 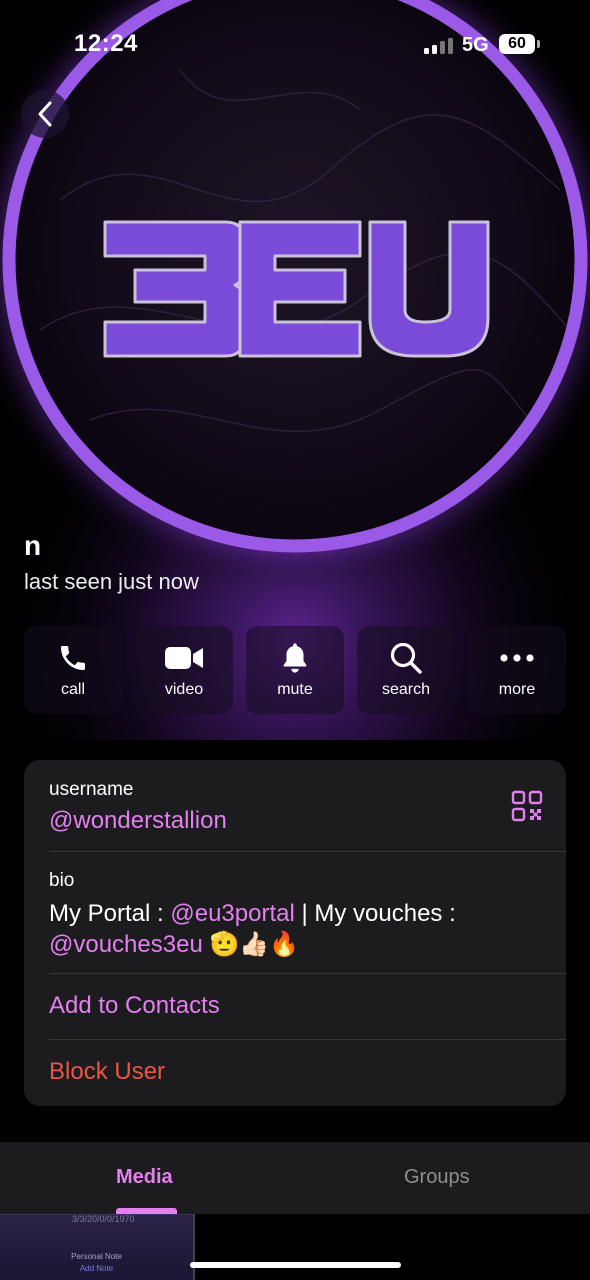 I want to click on bio-prefix: My Portal :, so click(x=110, y=913).